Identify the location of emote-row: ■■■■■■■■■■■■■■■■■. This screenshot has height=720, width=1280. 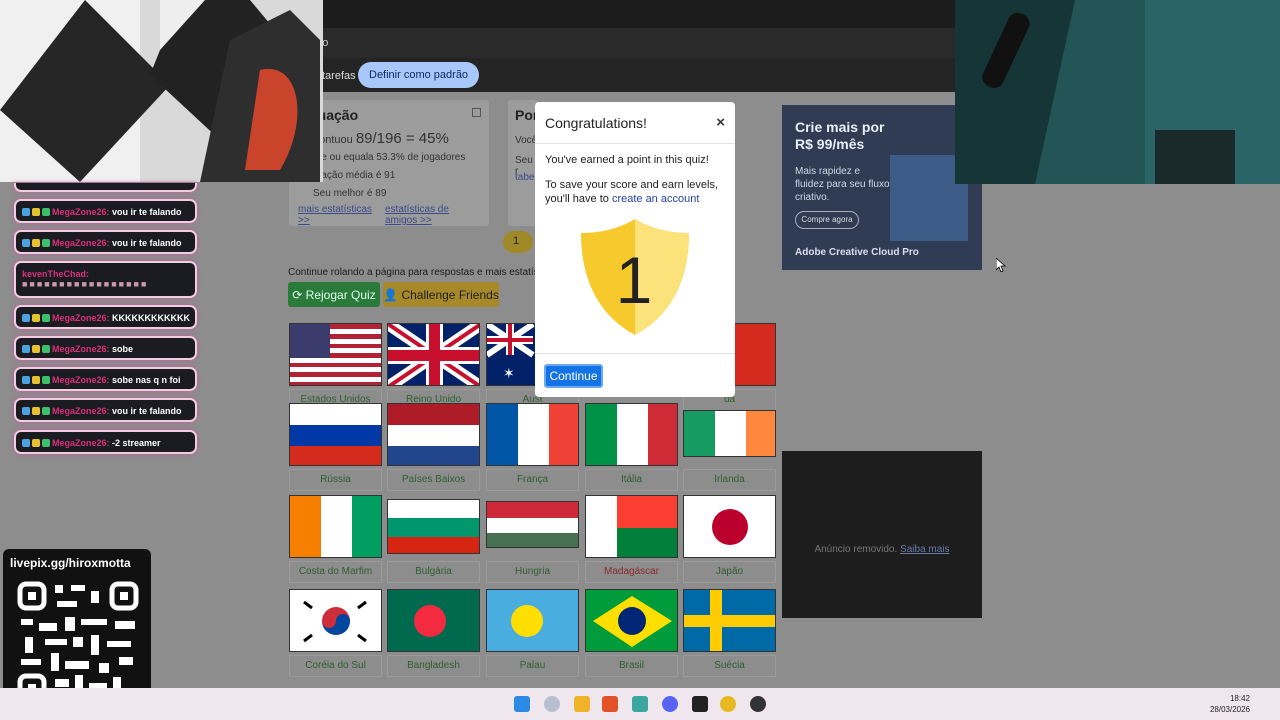
(85, 284).